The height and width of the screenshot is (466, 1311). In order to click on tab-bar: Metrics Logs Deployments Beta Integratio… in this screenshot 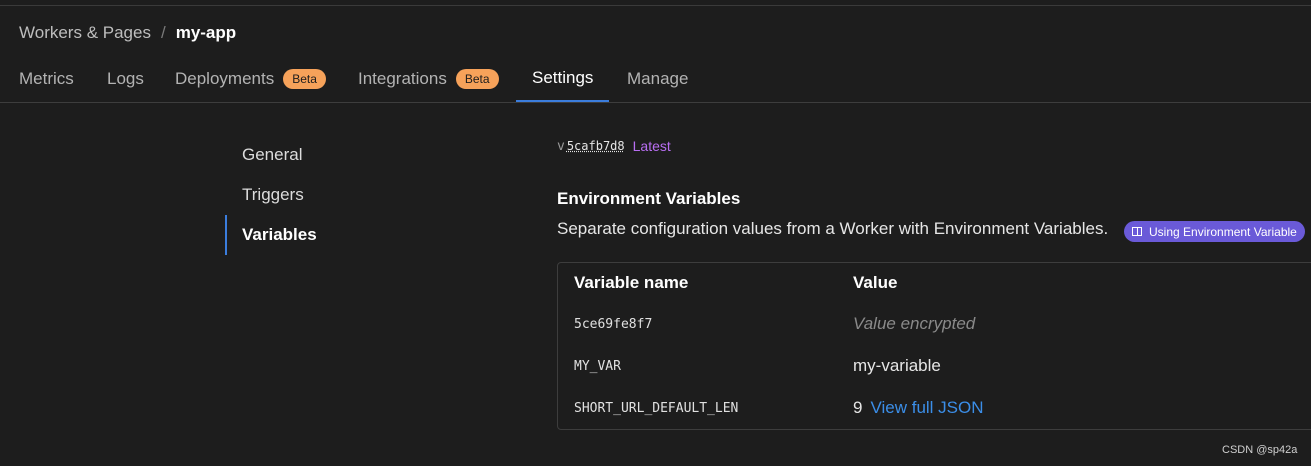, I will do `click(655, 79)`.